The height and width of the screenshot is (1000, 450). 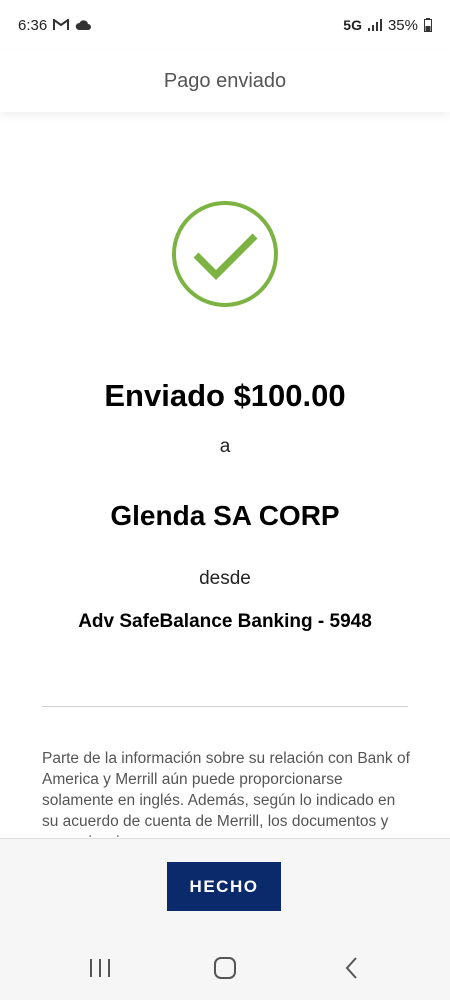 I want to click on system-nav-bar, so click(x=225, y=968).